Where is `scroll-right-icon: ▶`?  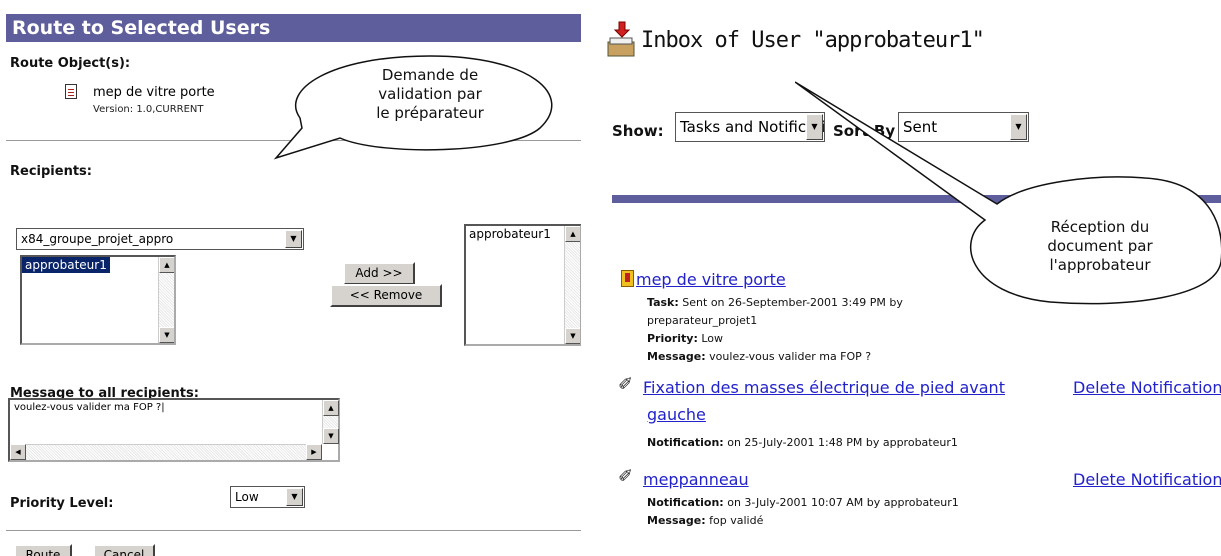 scroll-right-icon: ▶ is located at coordinates (314, 452).